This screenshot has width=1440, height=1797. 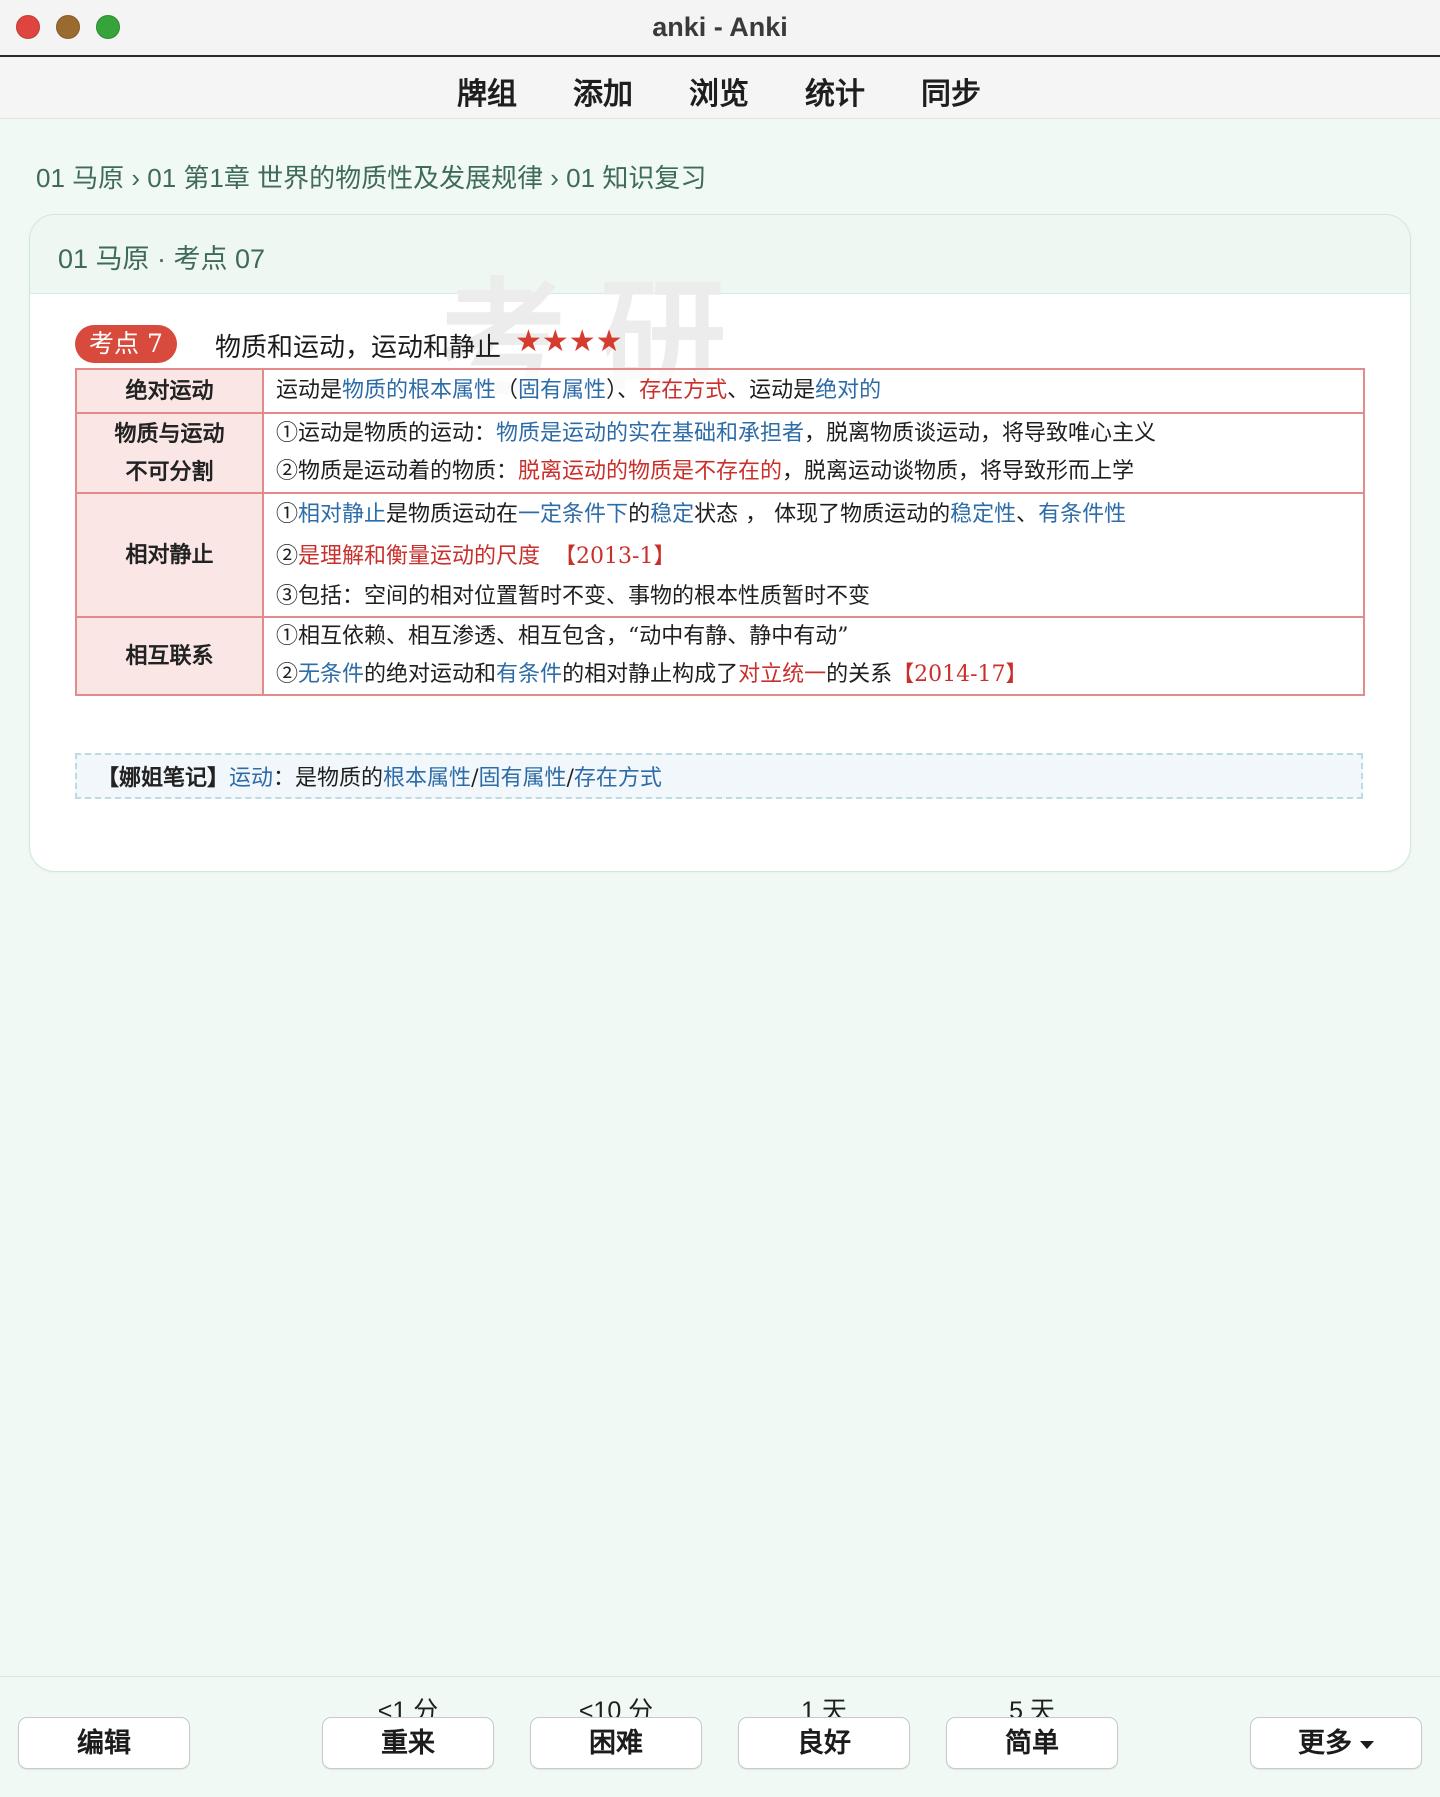 I want to click on content-line: ①相对静止是物质运动在一定条件下的稳定状态 ， 体现了物质运动的稳定性、有条件性, so click(x=701, y=514).